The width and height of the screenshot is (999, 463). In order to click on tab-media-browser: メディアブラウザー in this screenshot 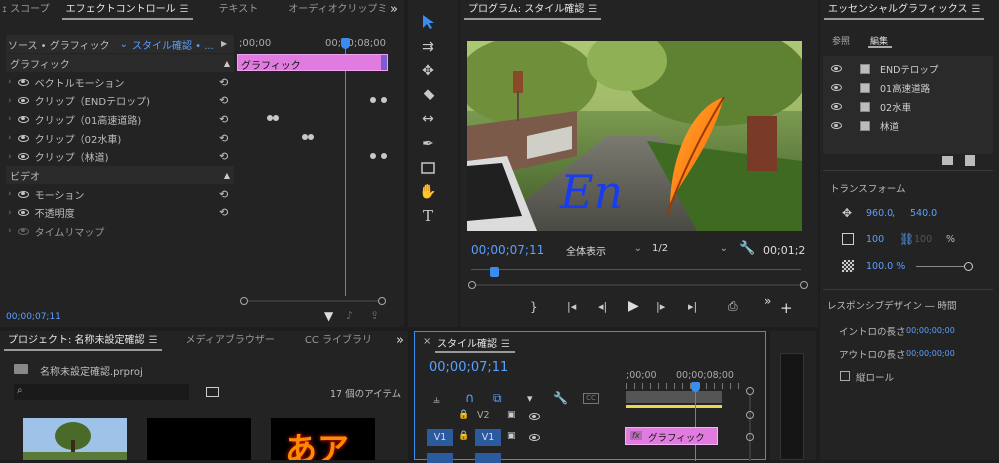, I will do `click(230, 341)`.